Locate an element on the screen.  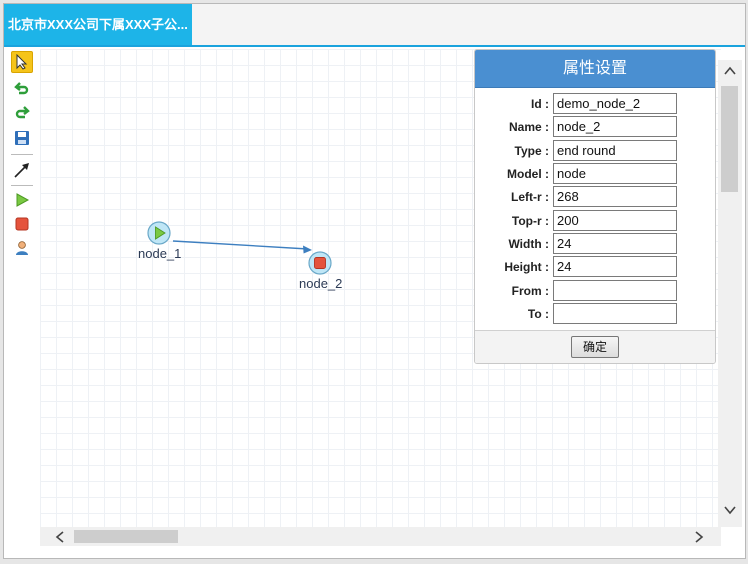
end-node-tool is located at coordinates (22, 224).